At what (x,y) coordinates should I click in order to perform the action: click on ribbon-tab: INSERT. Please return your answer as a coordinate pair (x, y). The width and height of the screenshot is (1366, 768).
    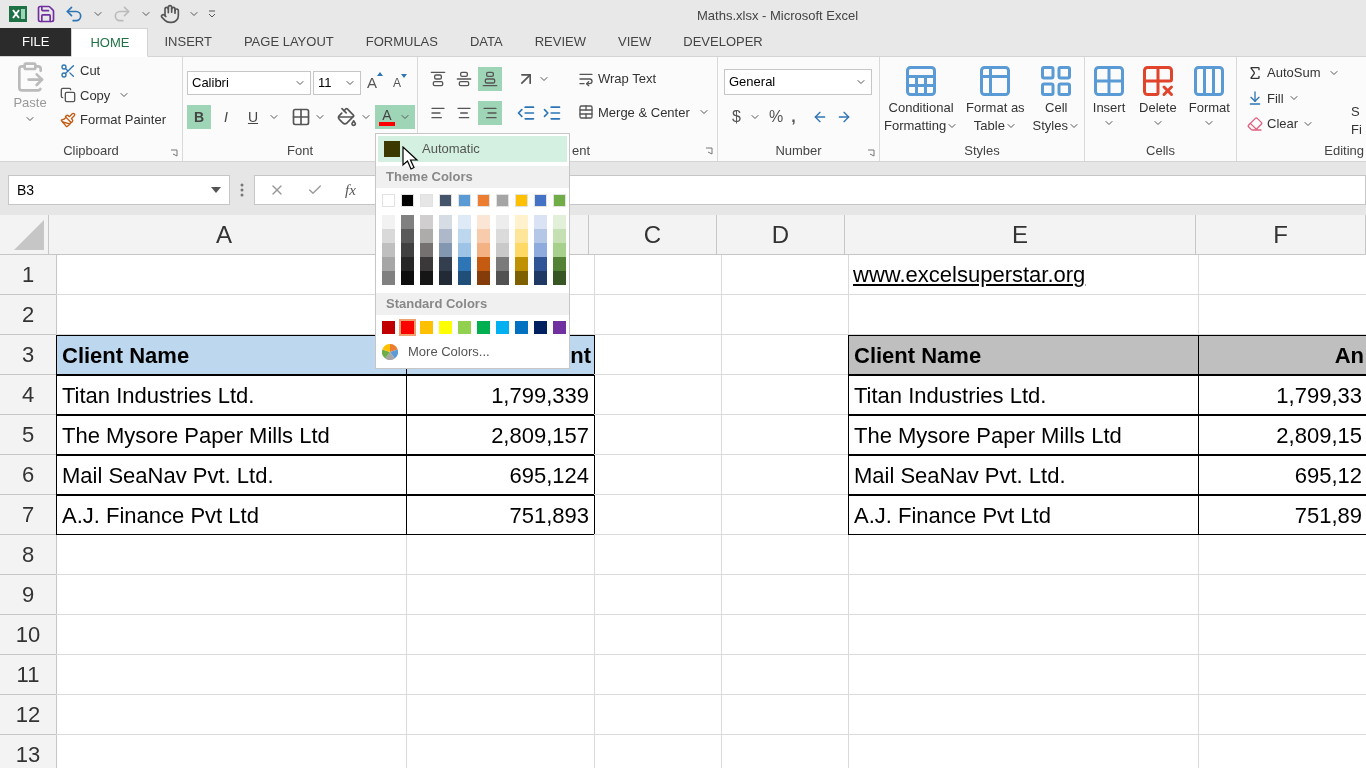
    Looking at the image, I should click on (188, 41).